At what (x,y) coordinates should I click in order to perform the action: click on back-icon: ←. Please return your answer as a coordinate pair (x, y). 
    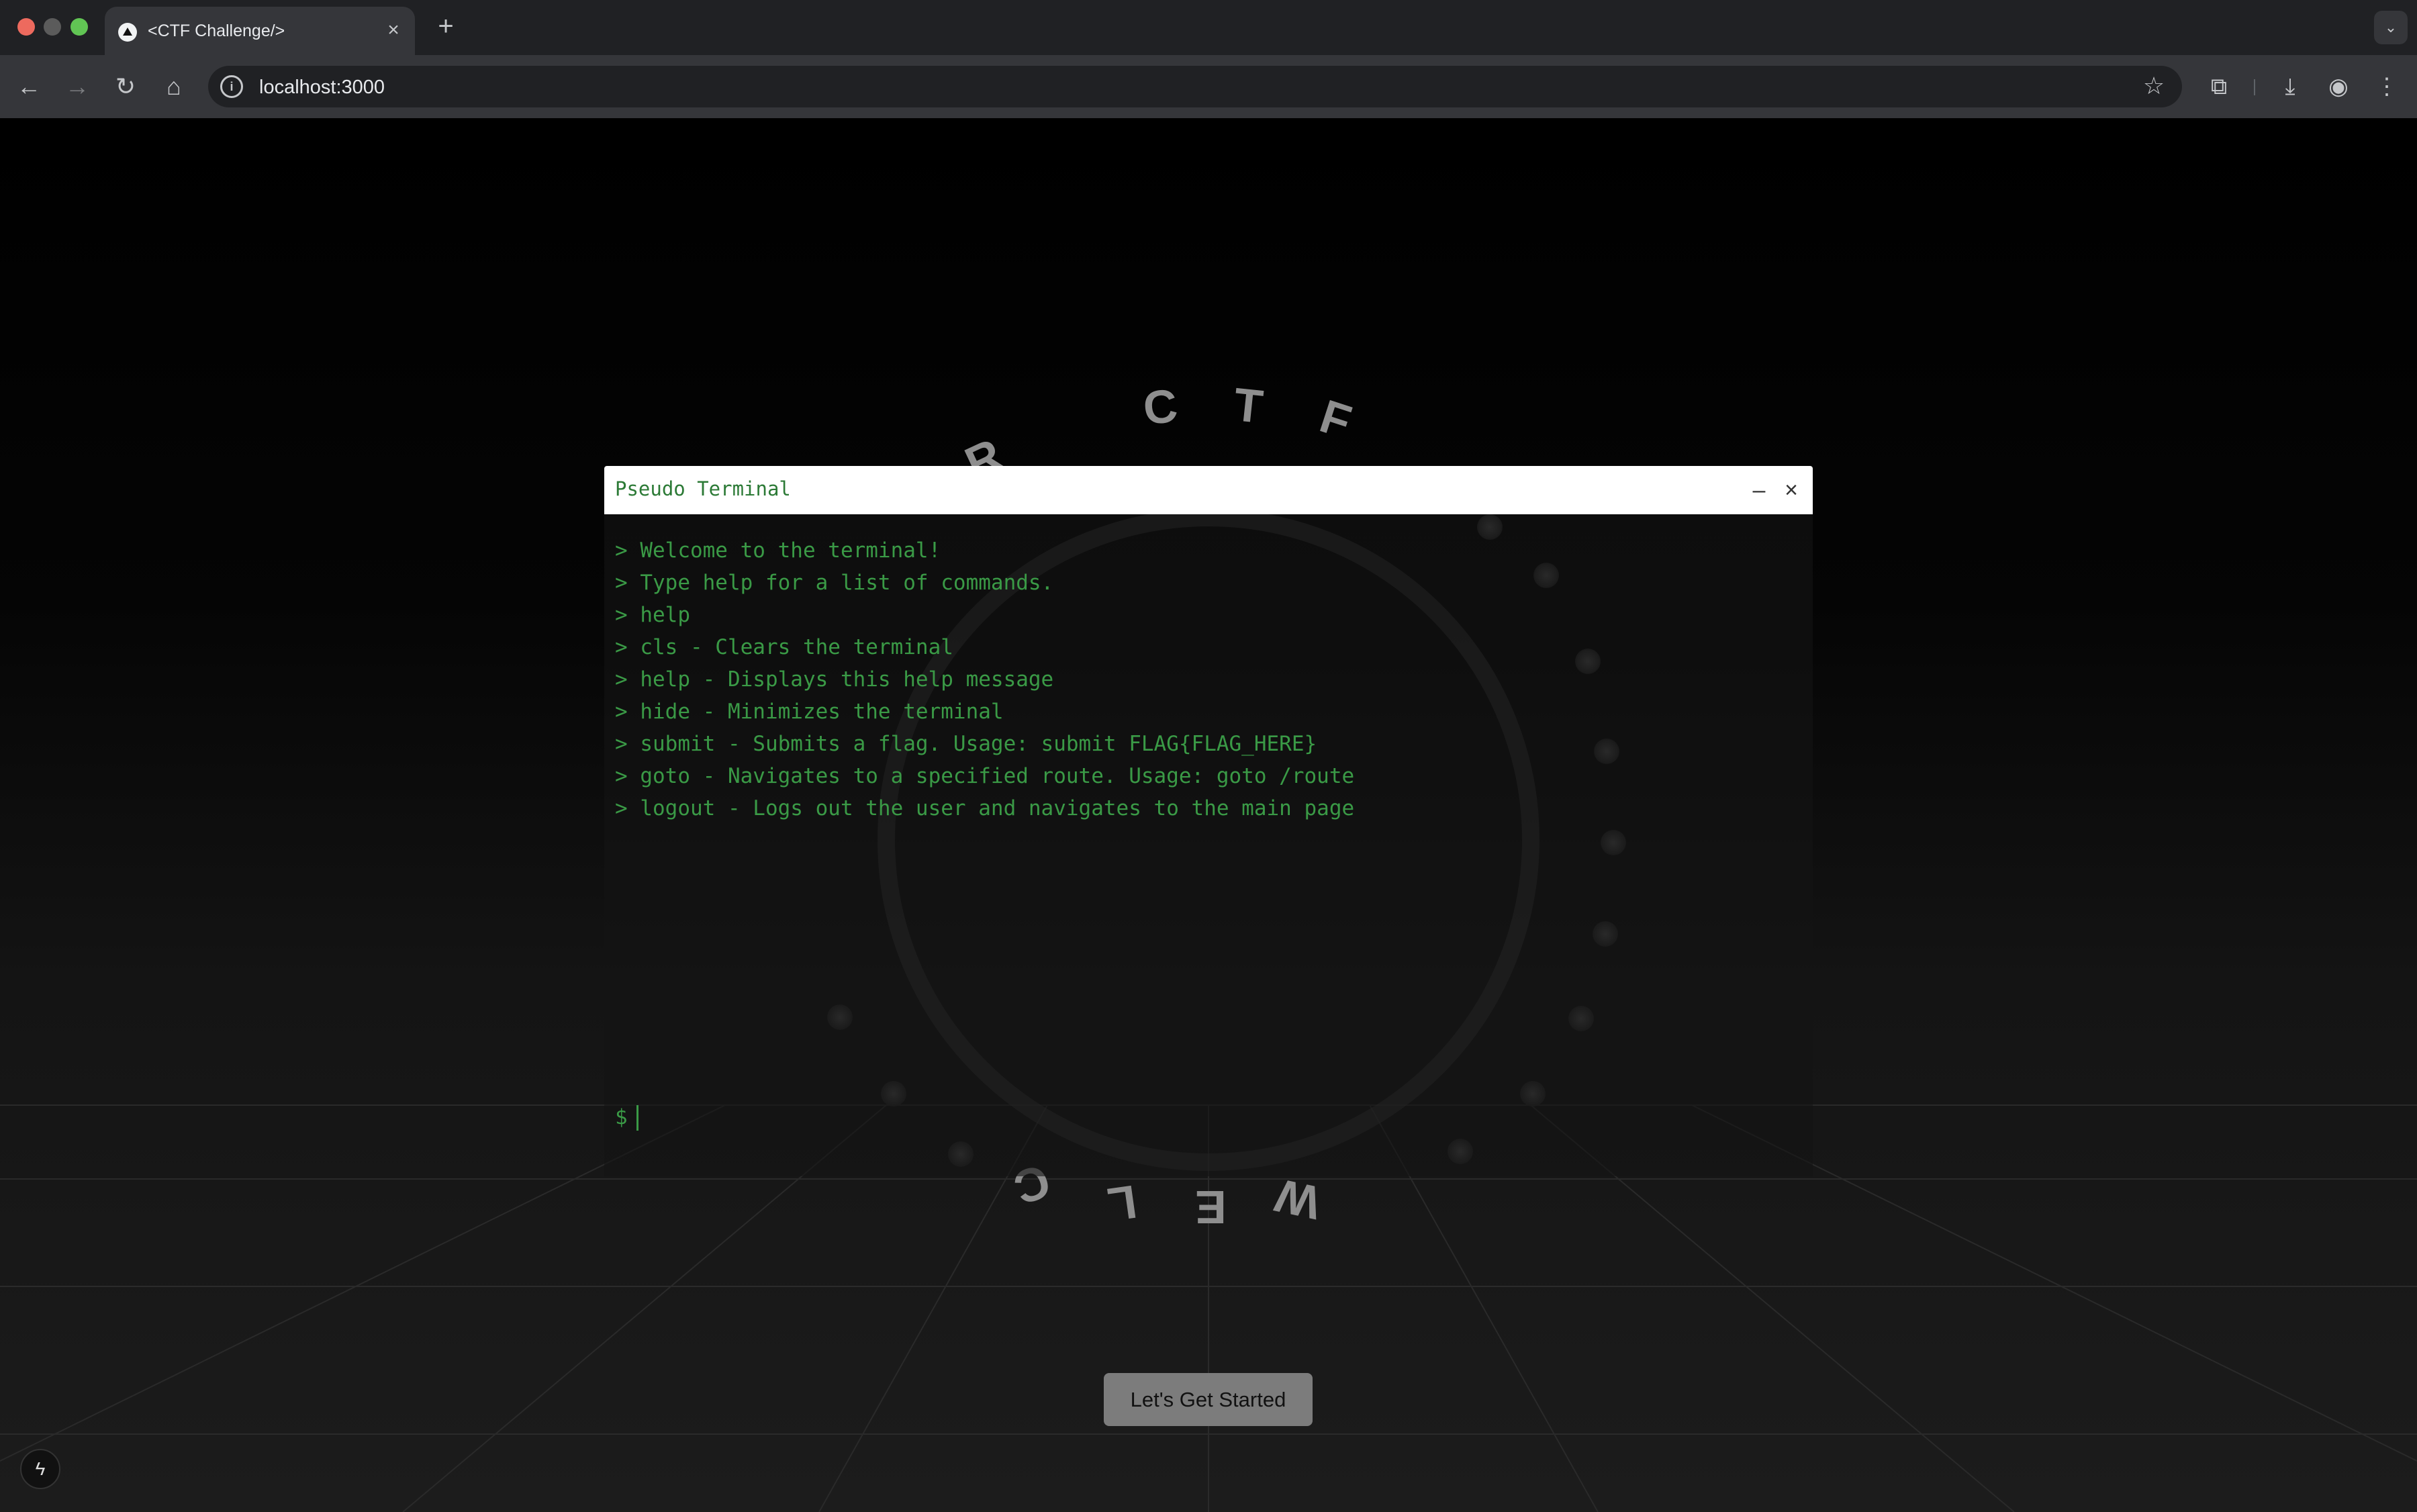
    Looking at the image, I should click on (29, 86).